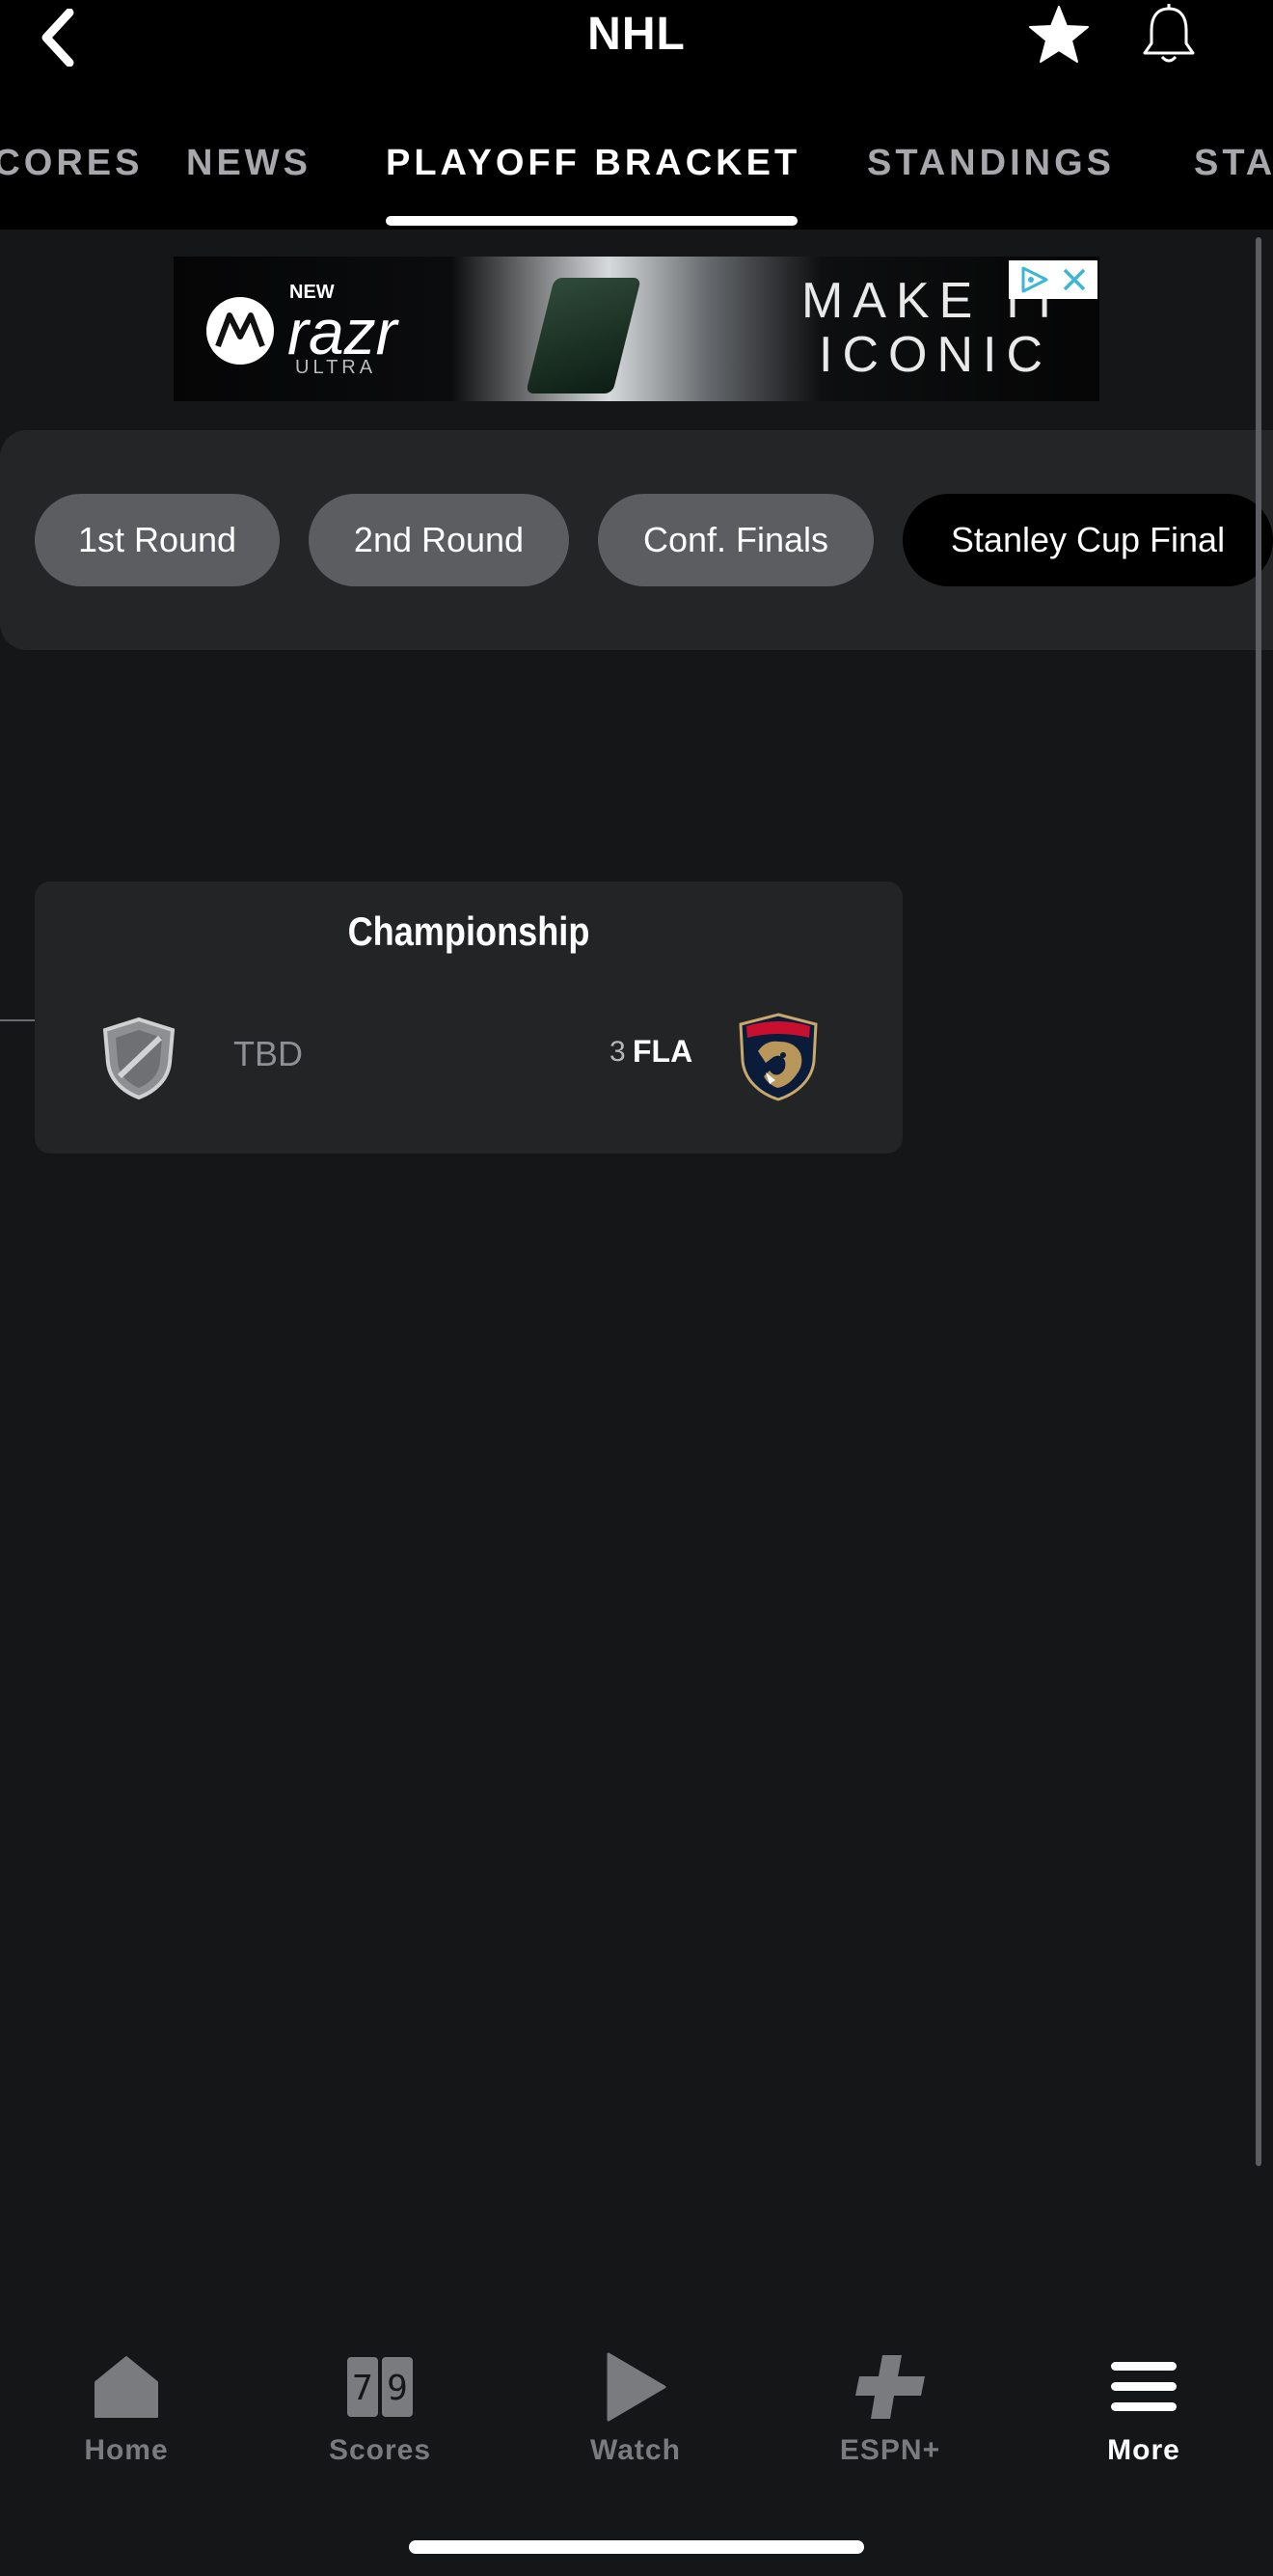 The image size is (1273, 2576). What do you see at coordinates (1143, 2450) in the screenshot?
I see `nav-more-label: More` at bounding box center [1143, 2450].